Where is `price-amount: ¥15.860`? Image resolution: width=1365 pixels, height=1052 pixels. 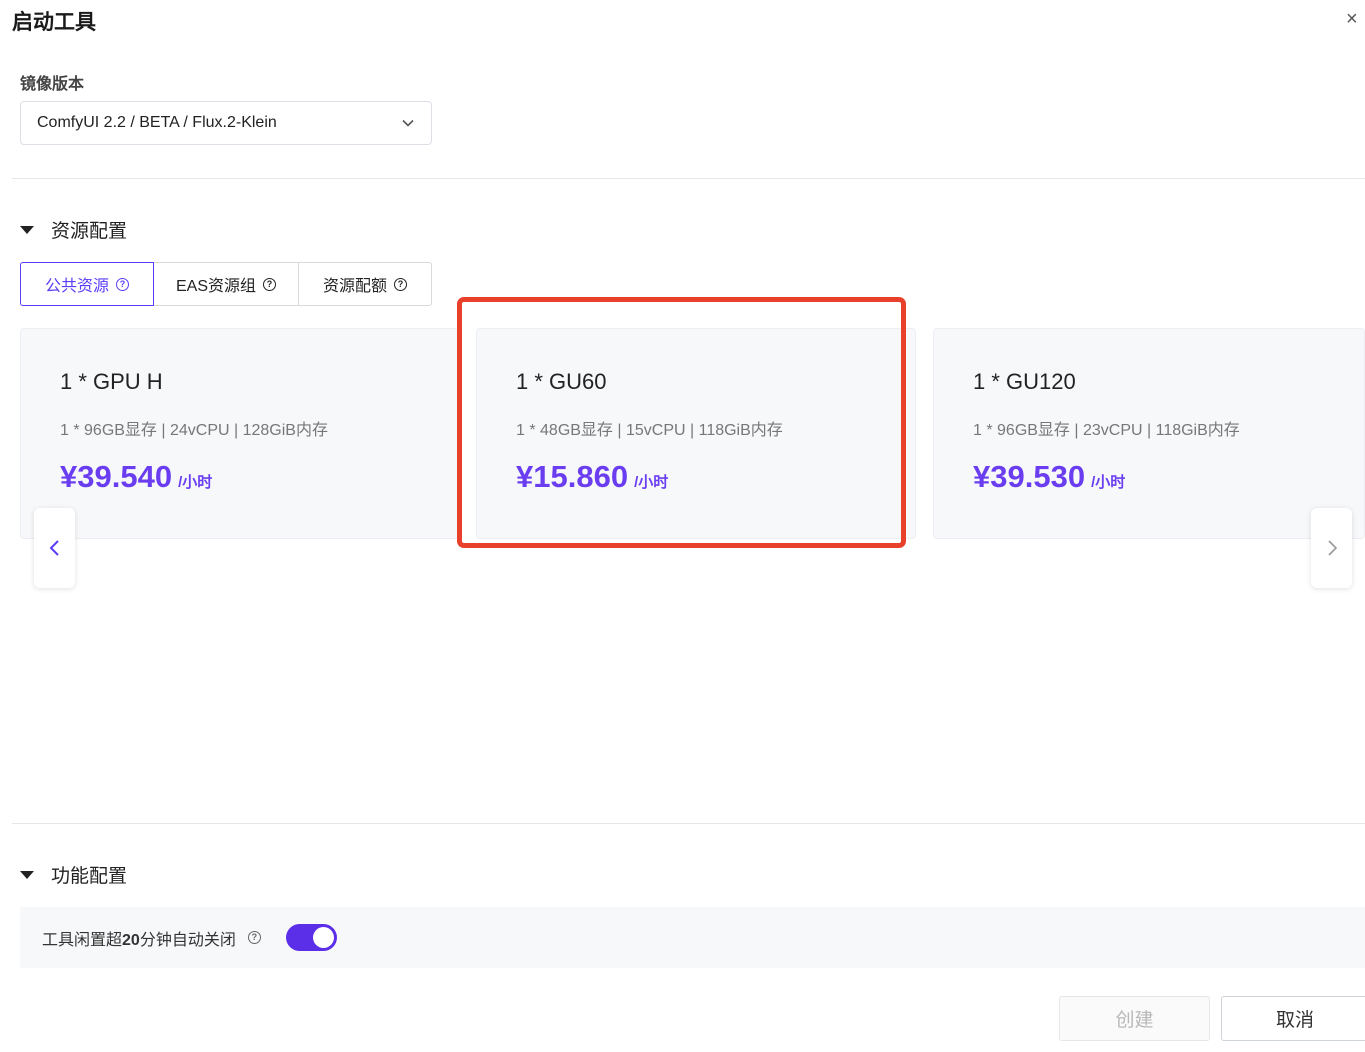 price-amount: ¥15.860 is located at coordinates (572, 476).